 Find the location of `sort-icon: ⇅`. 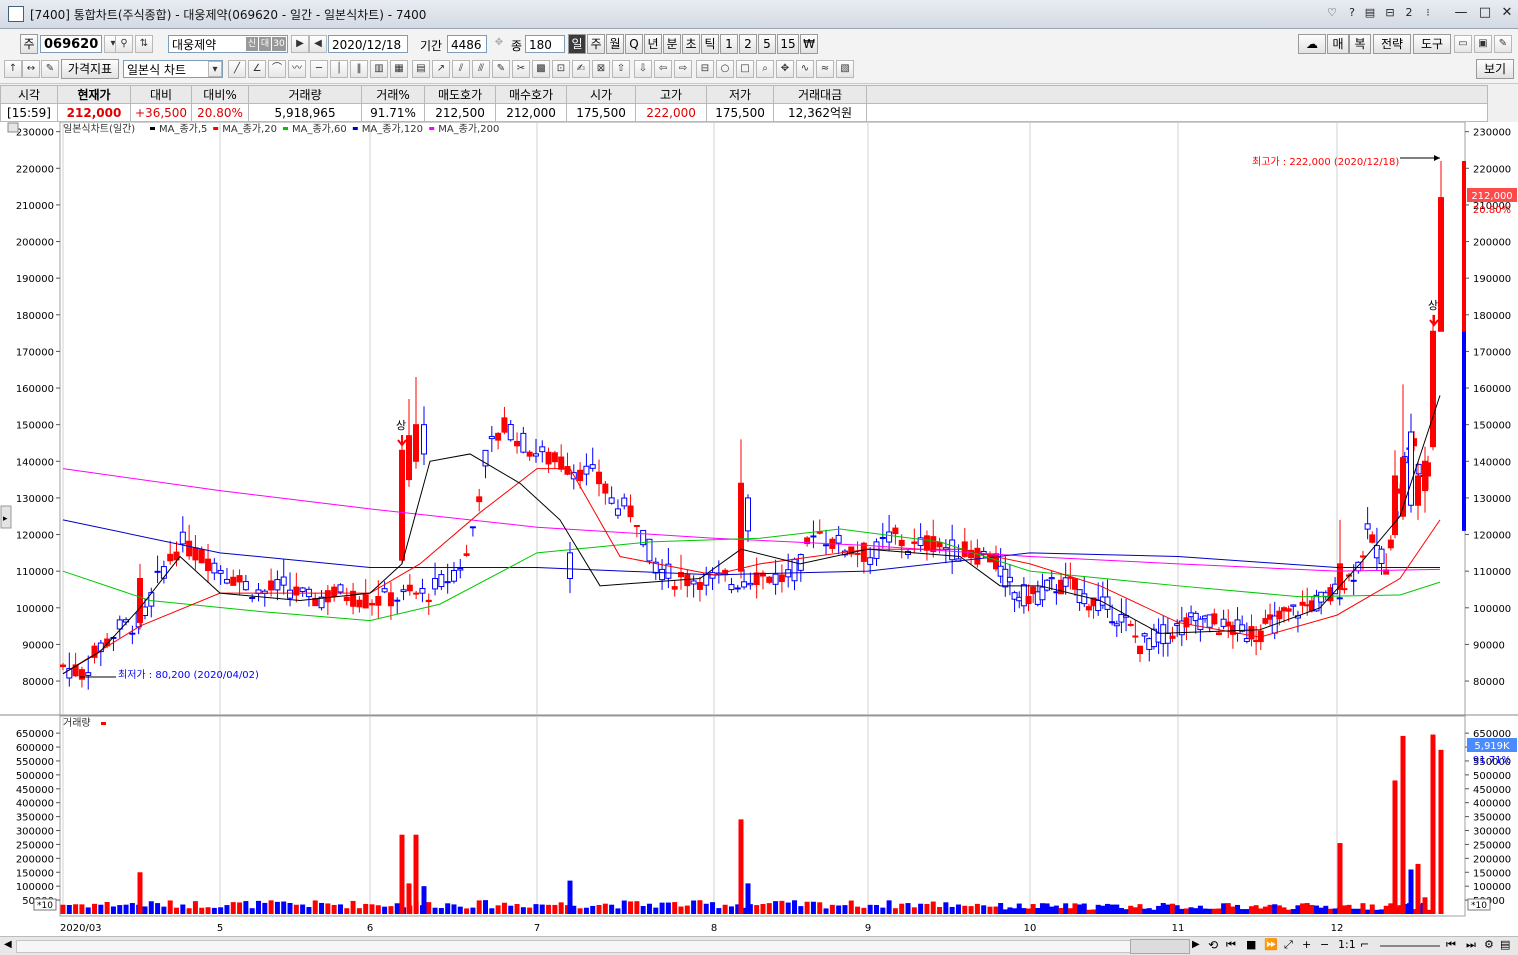

sort-icon: ⇅ is located at coordinates (144, 44).